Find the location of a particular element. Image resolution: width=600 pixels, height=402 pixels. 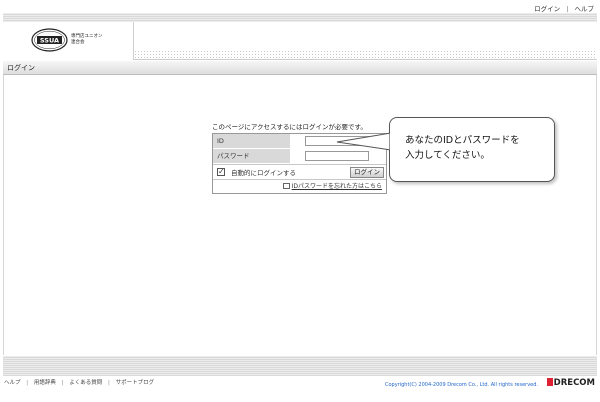

help-callout: あなたのIDとパスワードを 入力してください。 is located at coordinates (472, 149).